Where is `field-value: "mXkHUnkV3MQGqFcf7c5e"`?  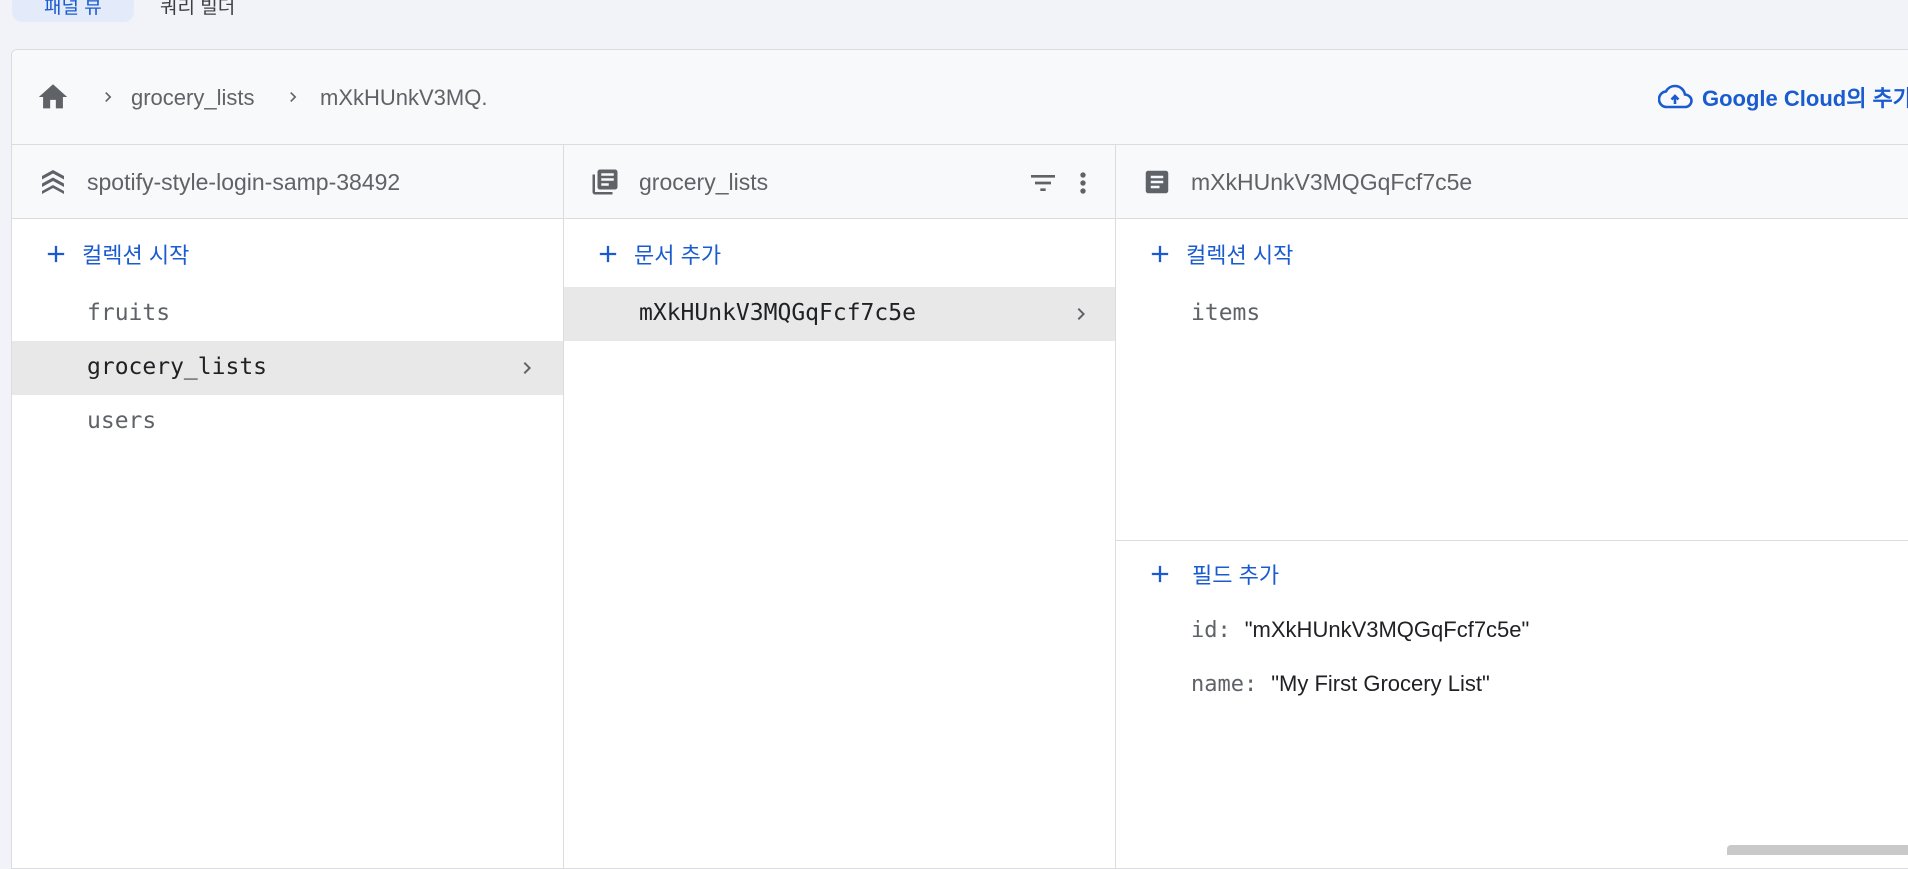
field-value: "mXkHUnkV3MQGqFcf7c5e" is located at coordinates (1387, 629).